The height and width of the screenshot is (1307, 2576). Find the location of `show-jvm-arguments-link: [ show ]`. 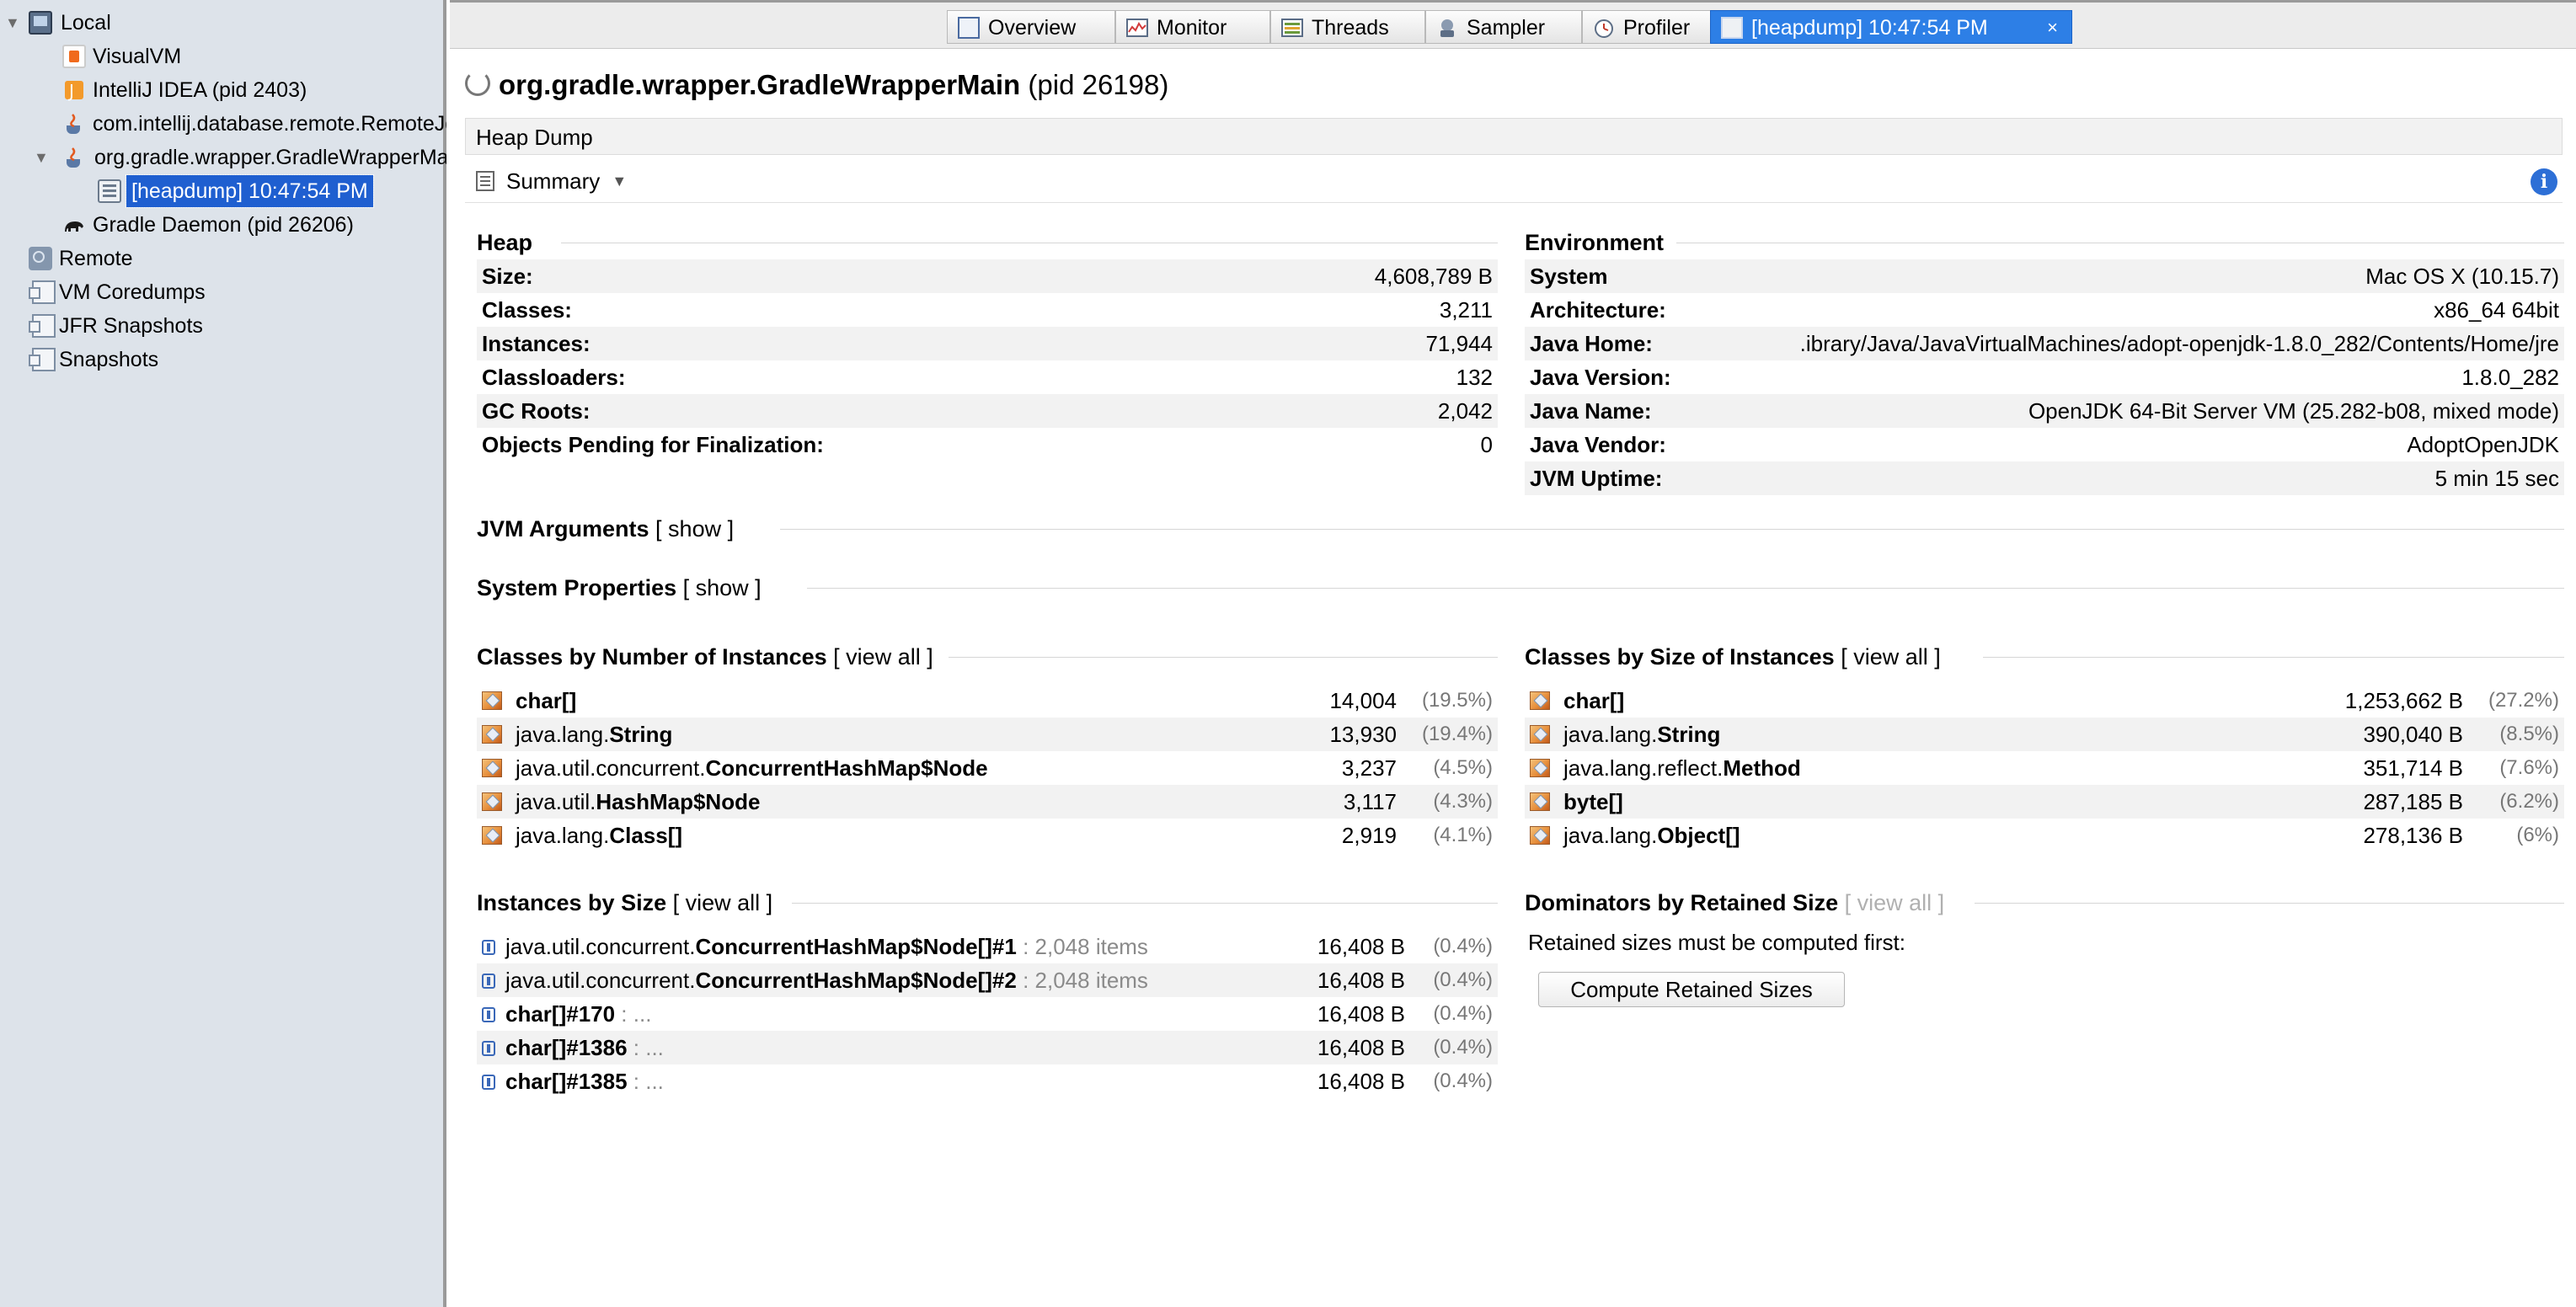

show-jvm-arguments-link: [ show ] is located at coordinates (694, 528).